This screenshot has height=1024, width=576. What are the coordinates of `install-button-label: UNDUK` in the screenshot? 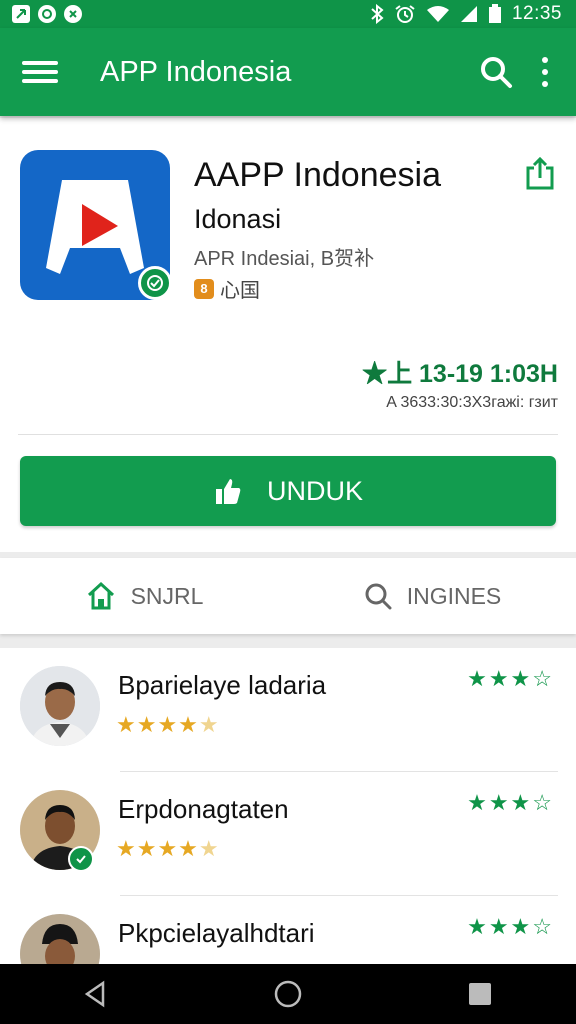 It's located at (314, 490).